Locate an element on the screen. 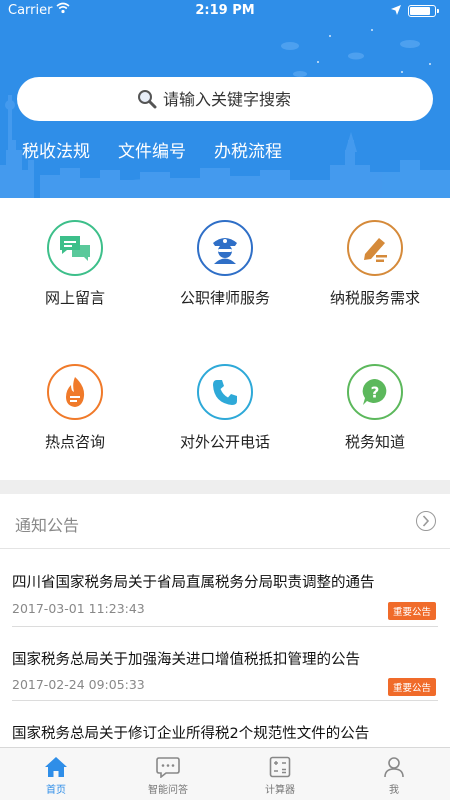 This screenshot has width=450, height=800. location-arrow-icon is located at coordinates (396, 11).